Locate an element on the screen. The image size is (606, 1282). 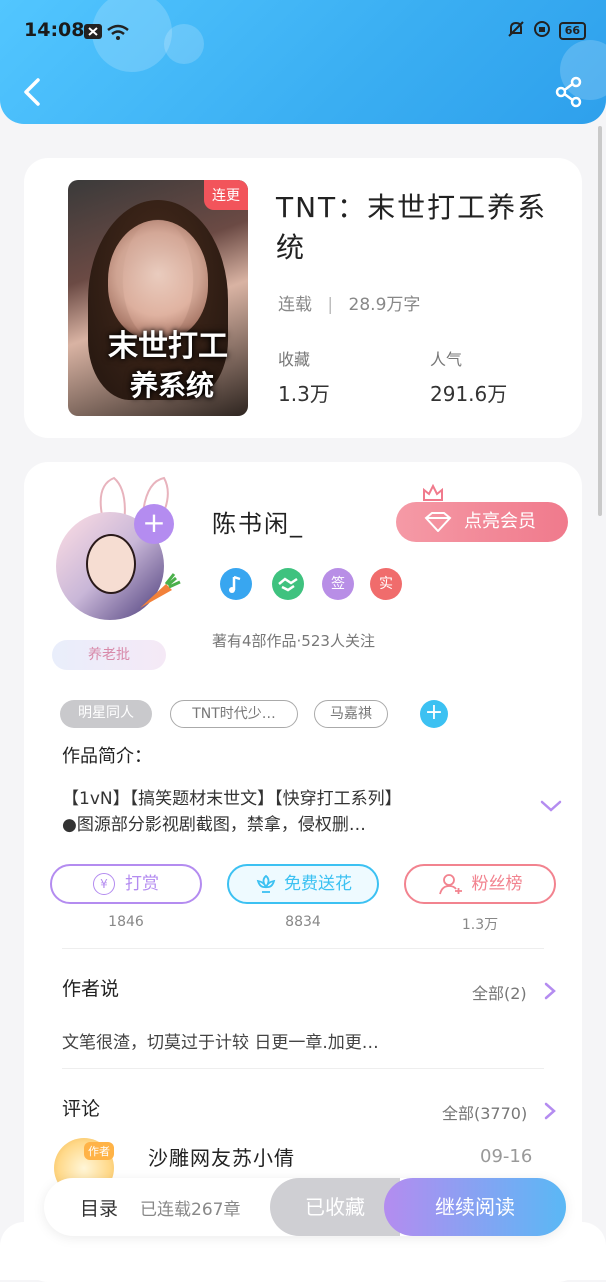
tag-item: 马嘉祺 is located at coordinates (351, 714).